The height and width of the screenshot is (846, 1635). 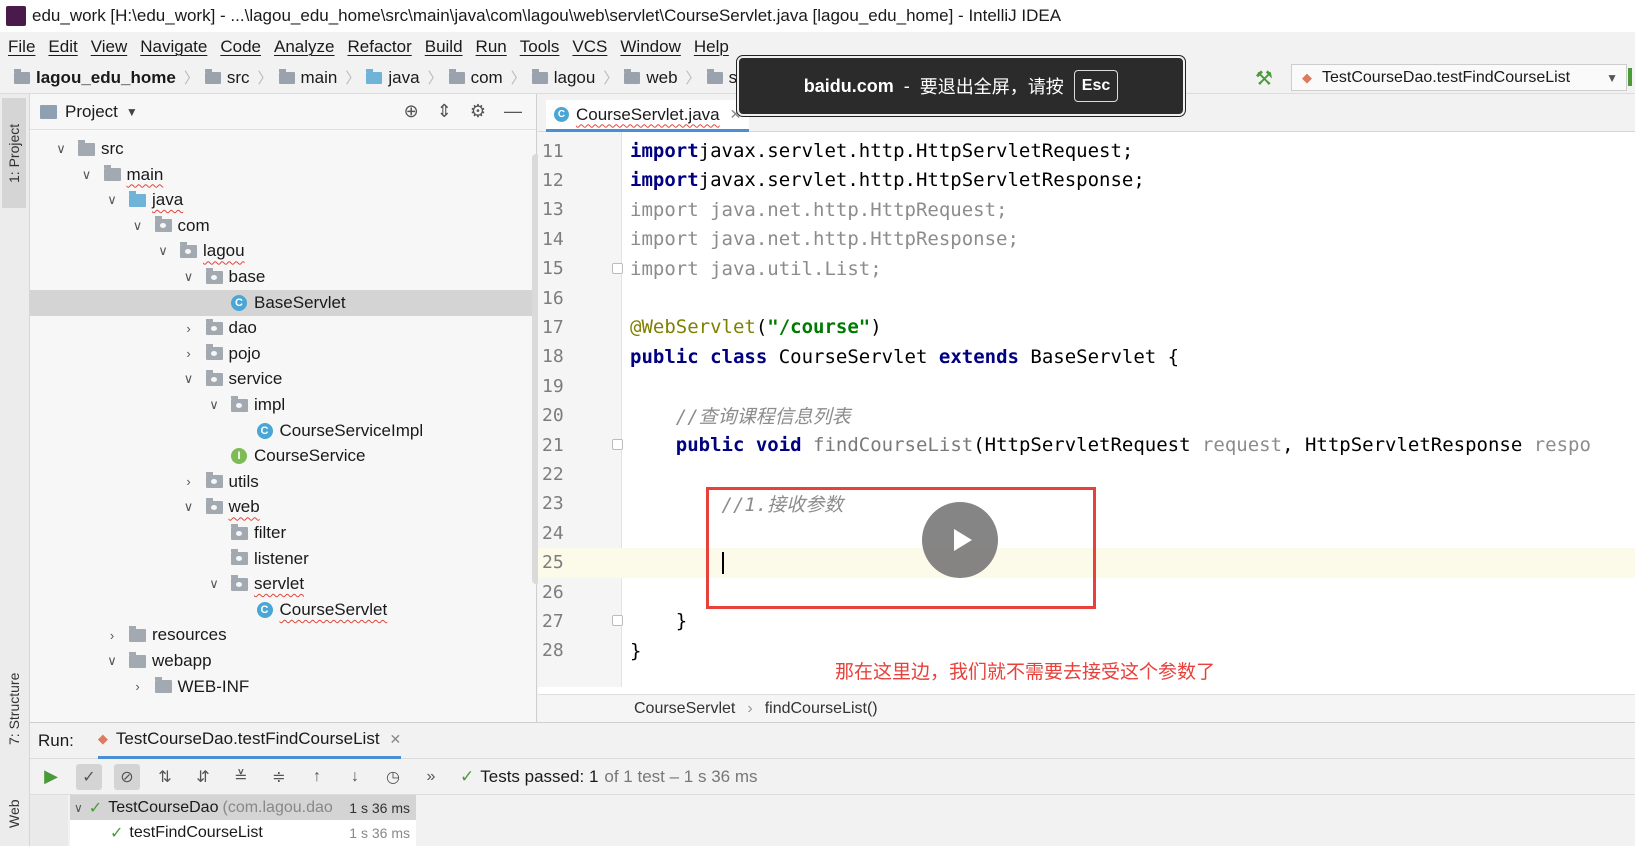 What do you see at coordinates (132, 112) in the screenshot?
I see `chevron-down-icon: ▼` at bounding box center [132, 112].